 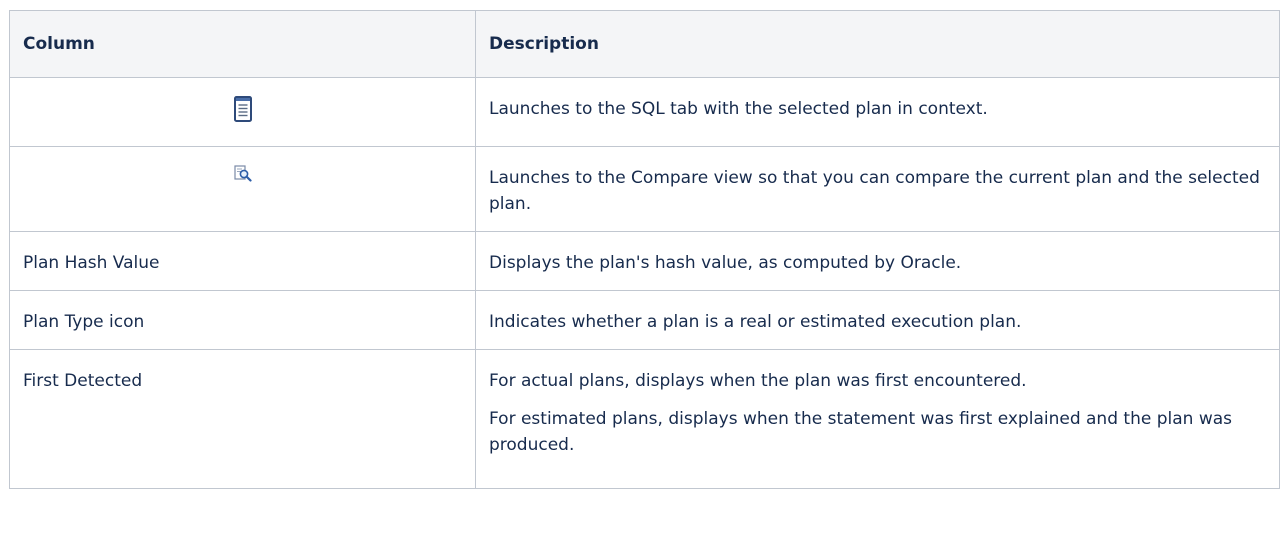 What do you see at coordinates (242, 320) in the screenshot?
I see `column-cell: Plan Type icon` at bounding box center [242, 320].